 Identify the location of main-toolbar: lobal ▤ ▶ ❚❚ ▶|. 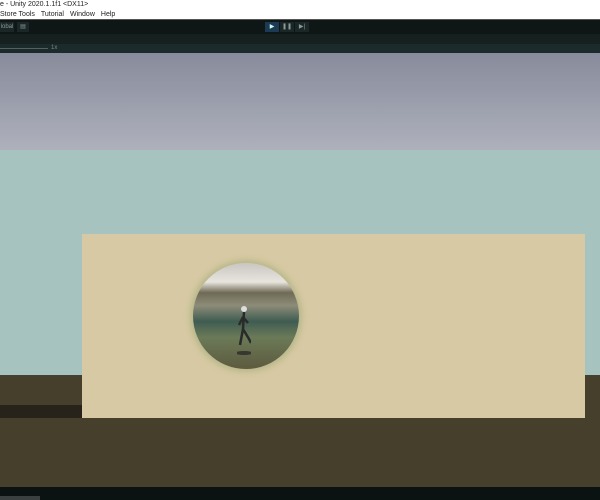
(300, 27).